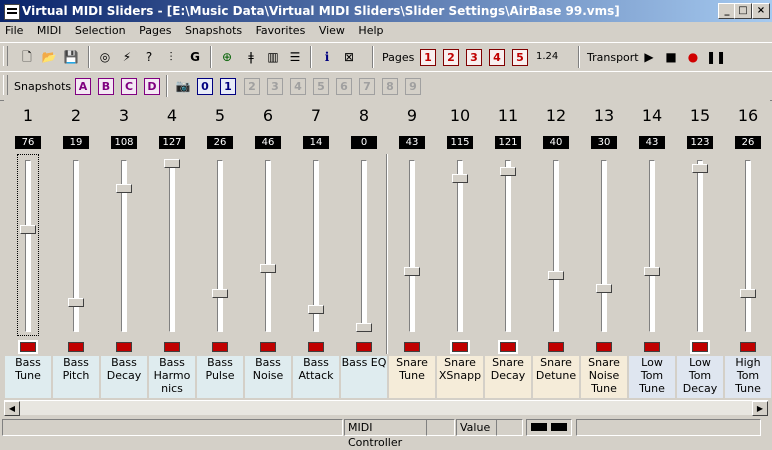 The width and height of the screenshot is (772, 450). What do you see at coordinates (743, 11) in the screenshot?
I see `maximize-button: □` at bounding box center [743, 11].